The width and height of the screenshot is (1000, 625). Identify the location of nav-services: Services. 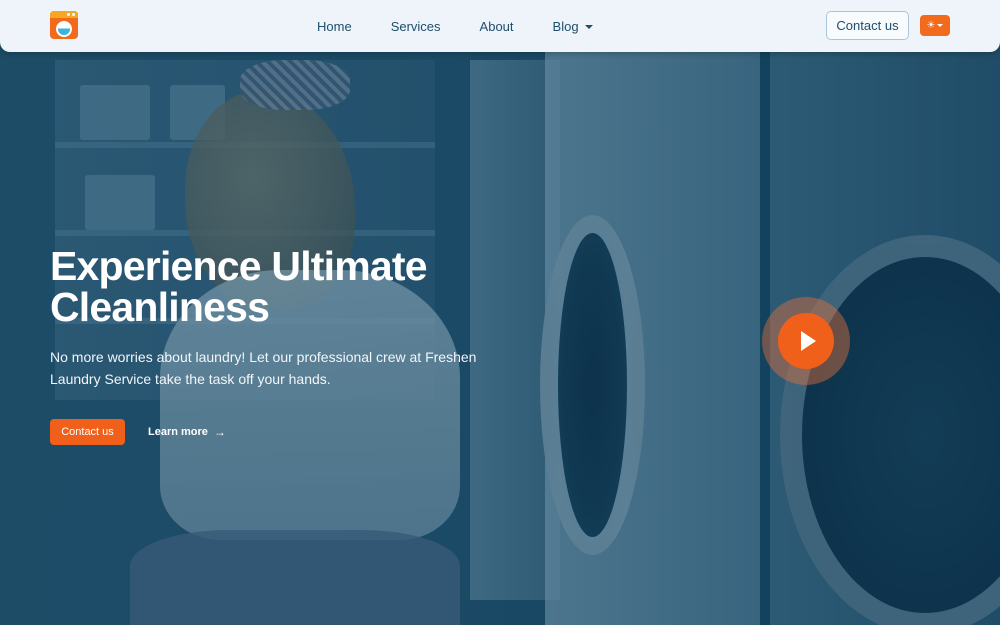
(416, 26).